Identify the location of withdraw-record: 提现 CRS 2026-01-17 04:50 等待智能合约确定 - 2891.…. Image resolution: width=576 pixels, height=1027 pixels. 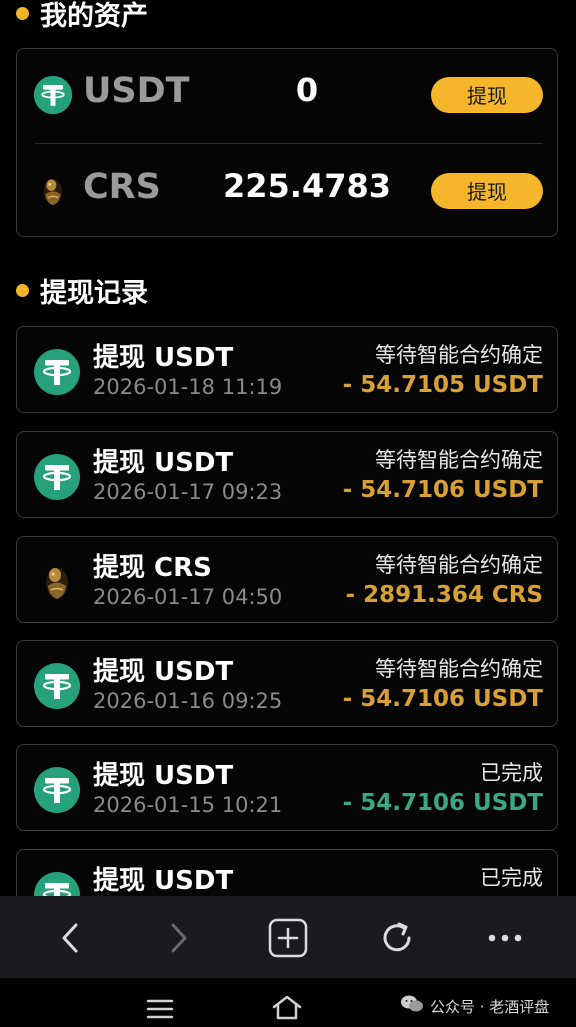
(287, 579).